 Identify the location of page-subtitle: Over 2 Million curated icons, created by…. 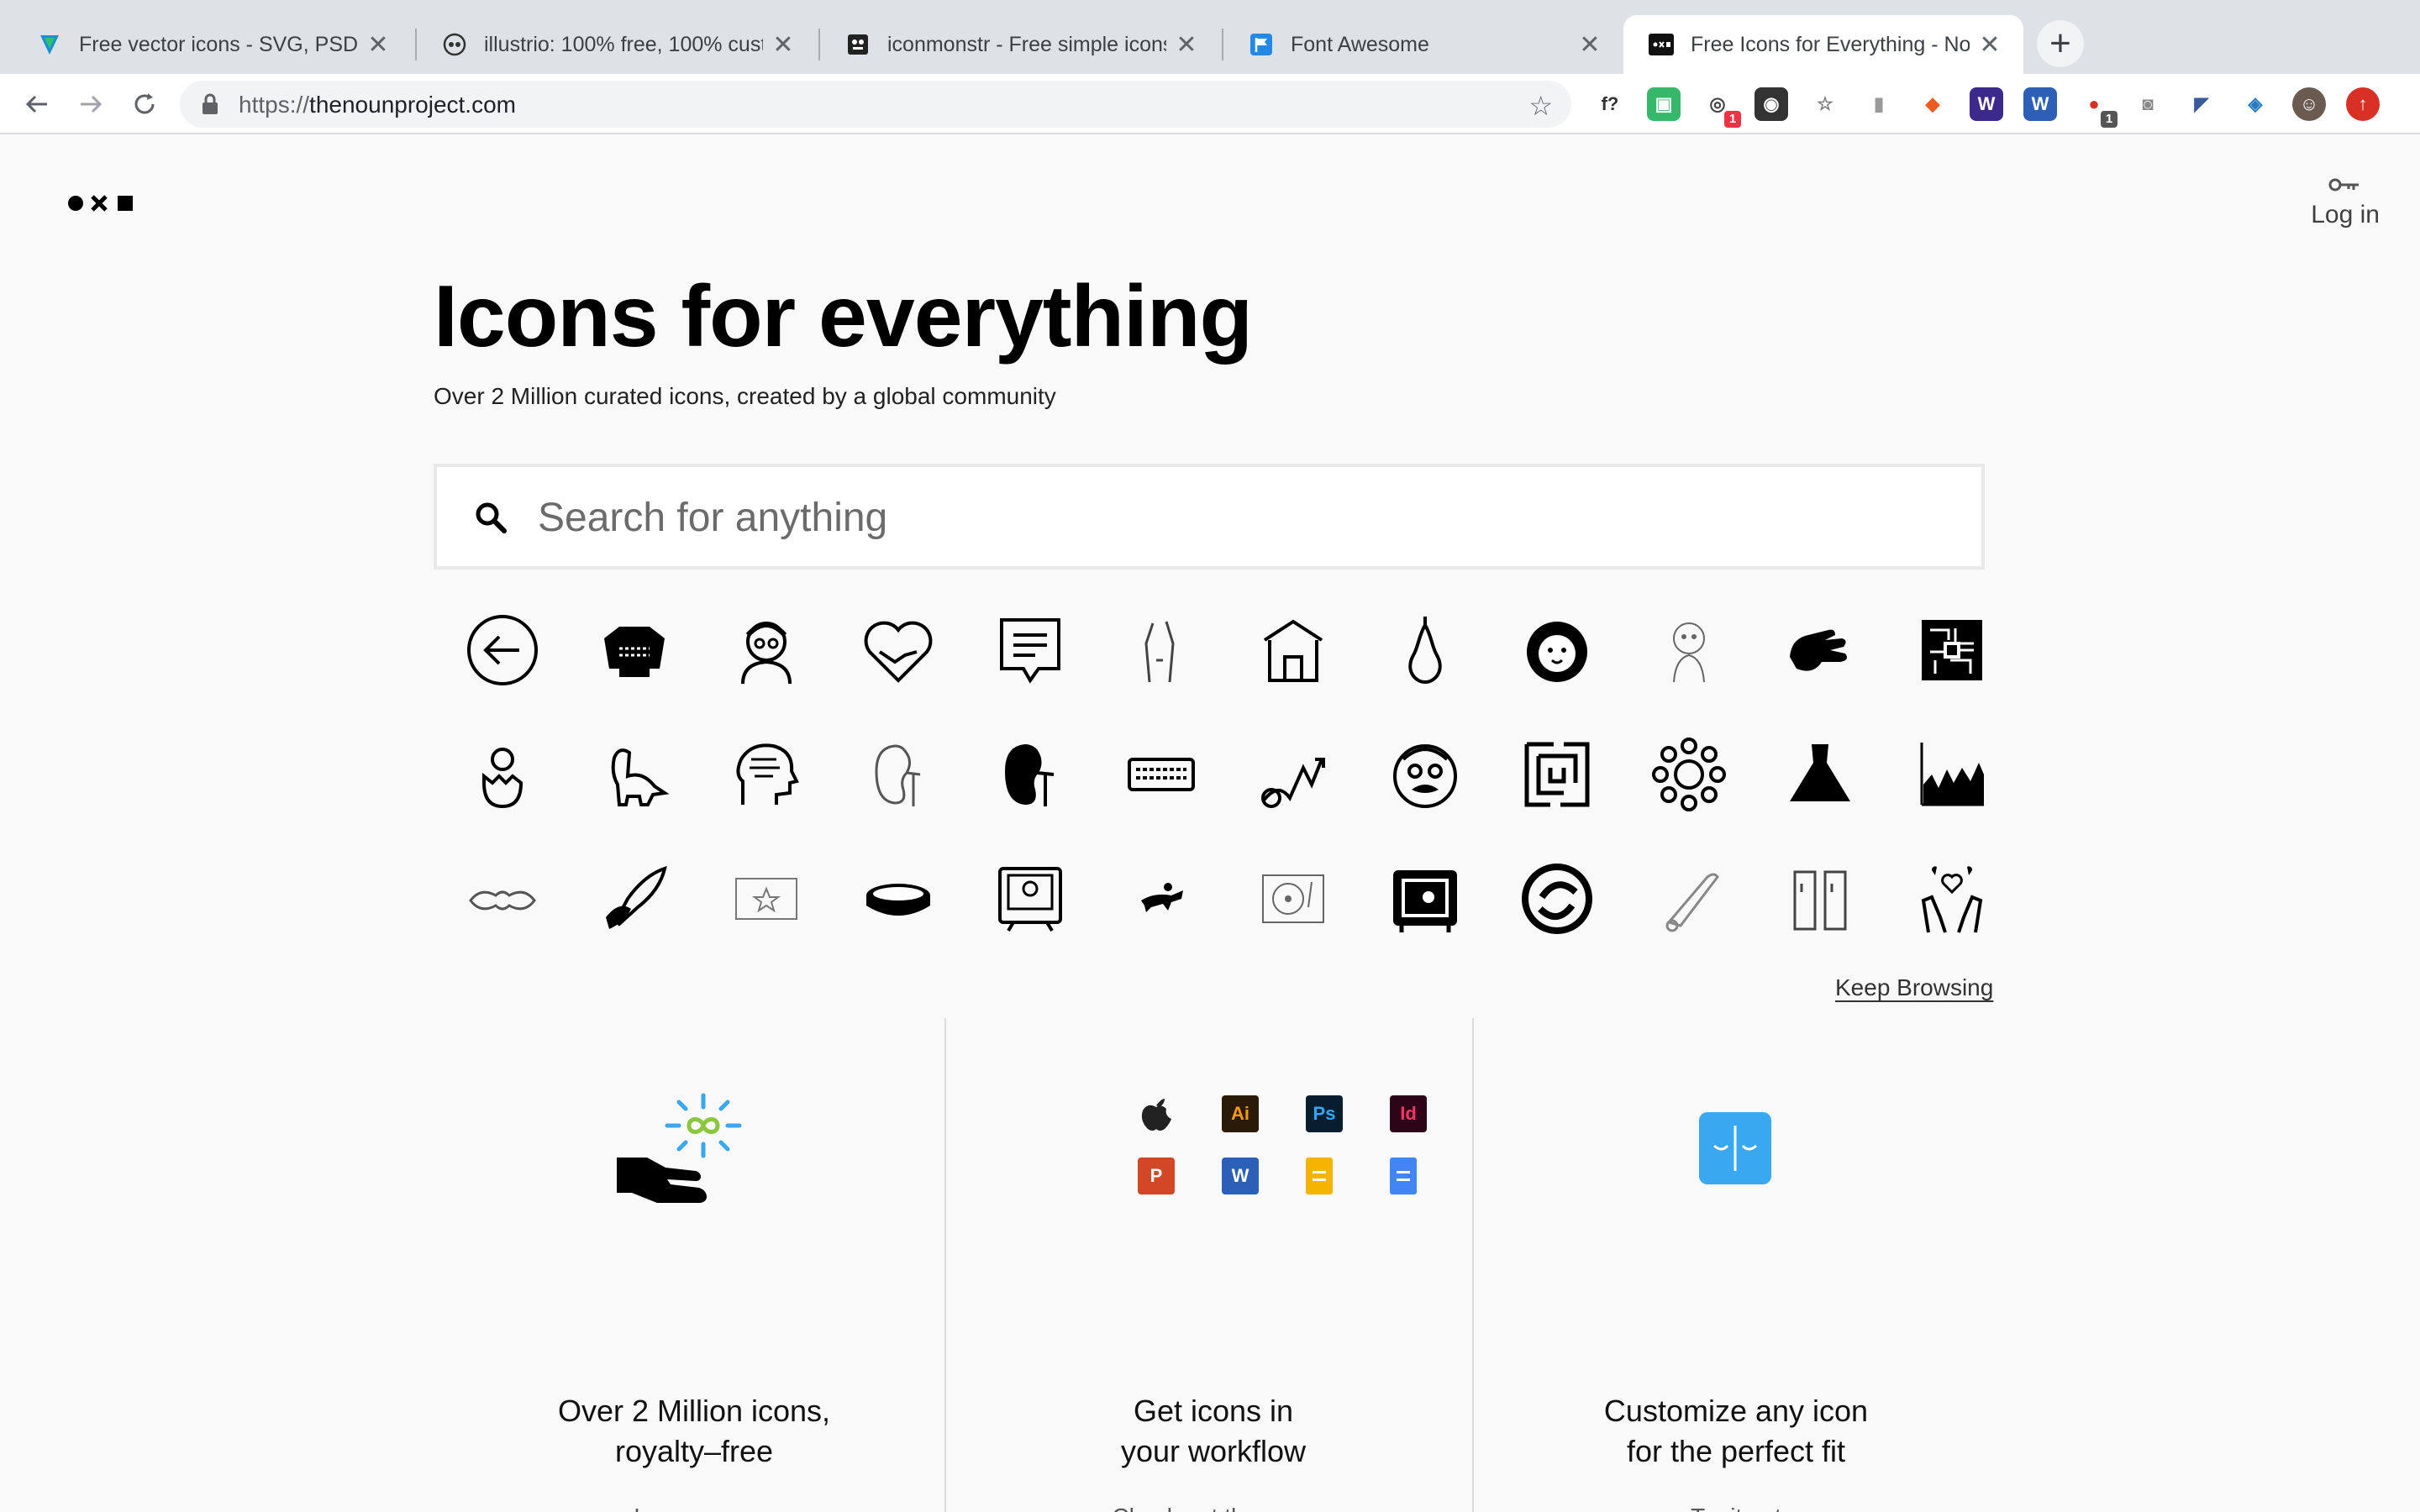
(745, 396).